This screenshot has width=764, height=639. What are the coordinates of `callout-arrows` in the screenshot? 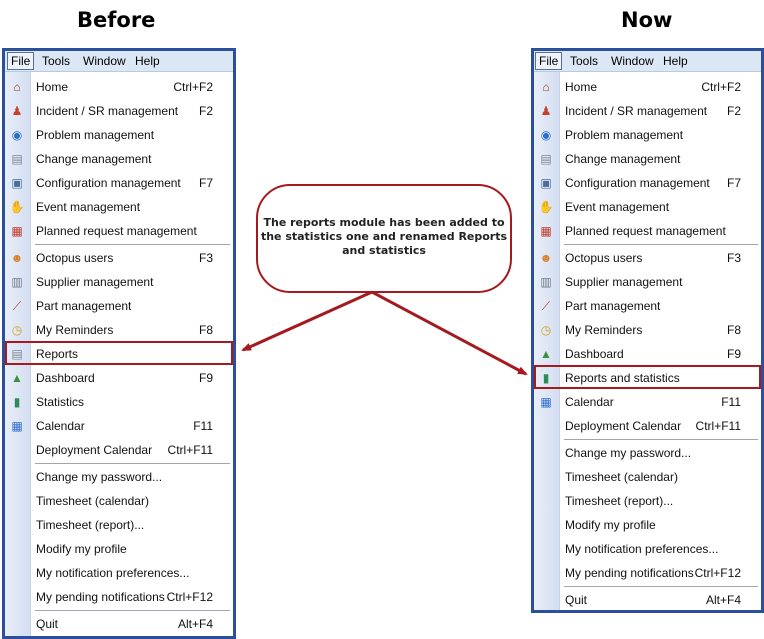 It's located at (384, 333).